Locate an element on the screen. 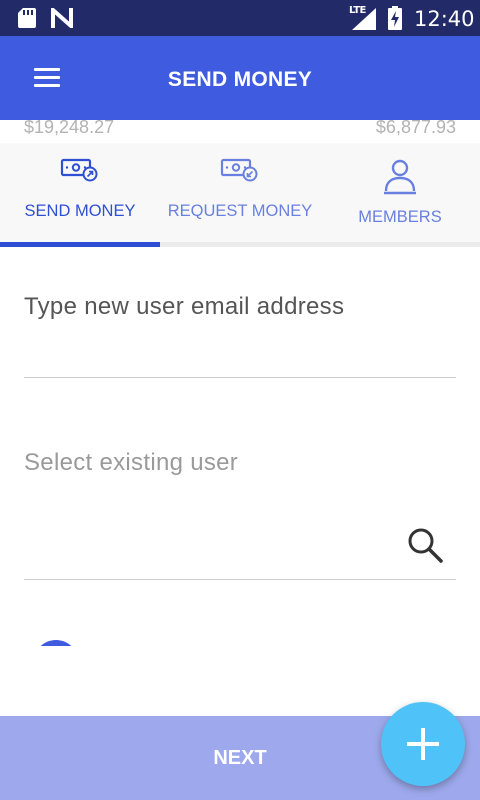 Image resolution: width=480 pixels, height=800 pixels. search-icon is located at coordinates (425, 545).